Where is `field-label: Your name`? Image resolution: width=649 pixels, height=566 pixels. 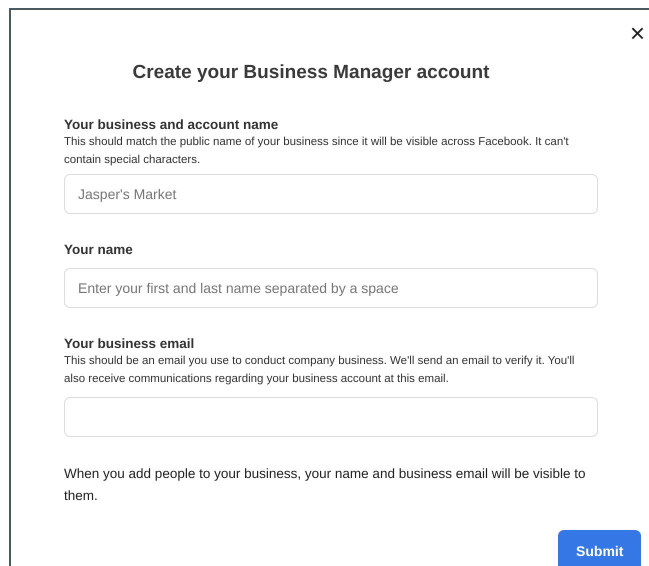 field-label: Your name is located at coordinates (99, 249).